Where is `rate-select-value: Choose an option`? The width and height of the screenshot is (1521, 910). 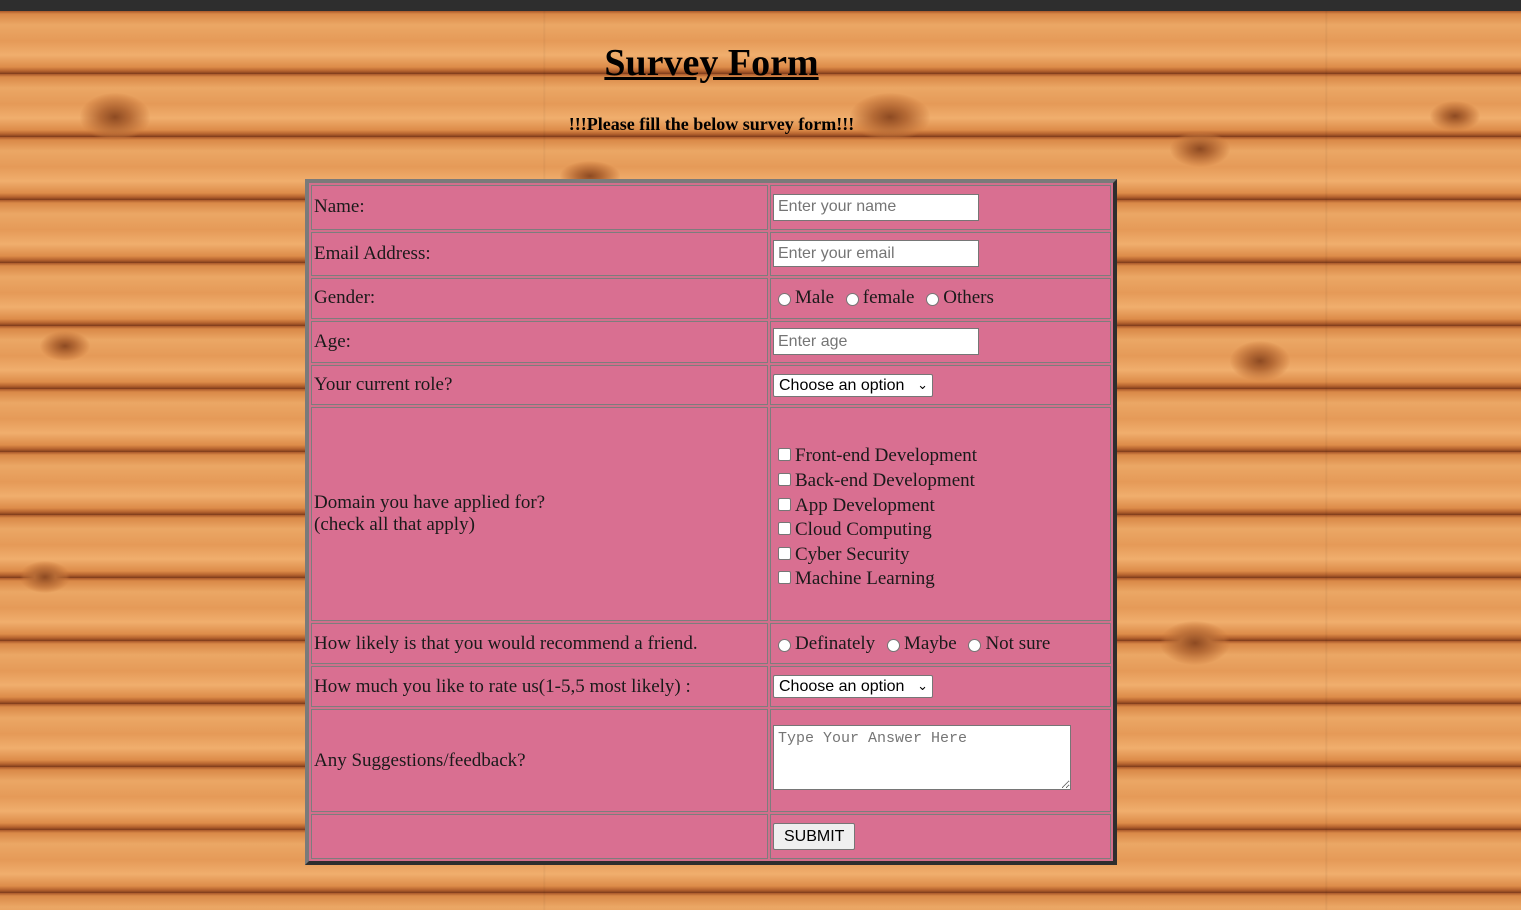 rate-select-value: Choose an option is located at coordinates (842, 687).